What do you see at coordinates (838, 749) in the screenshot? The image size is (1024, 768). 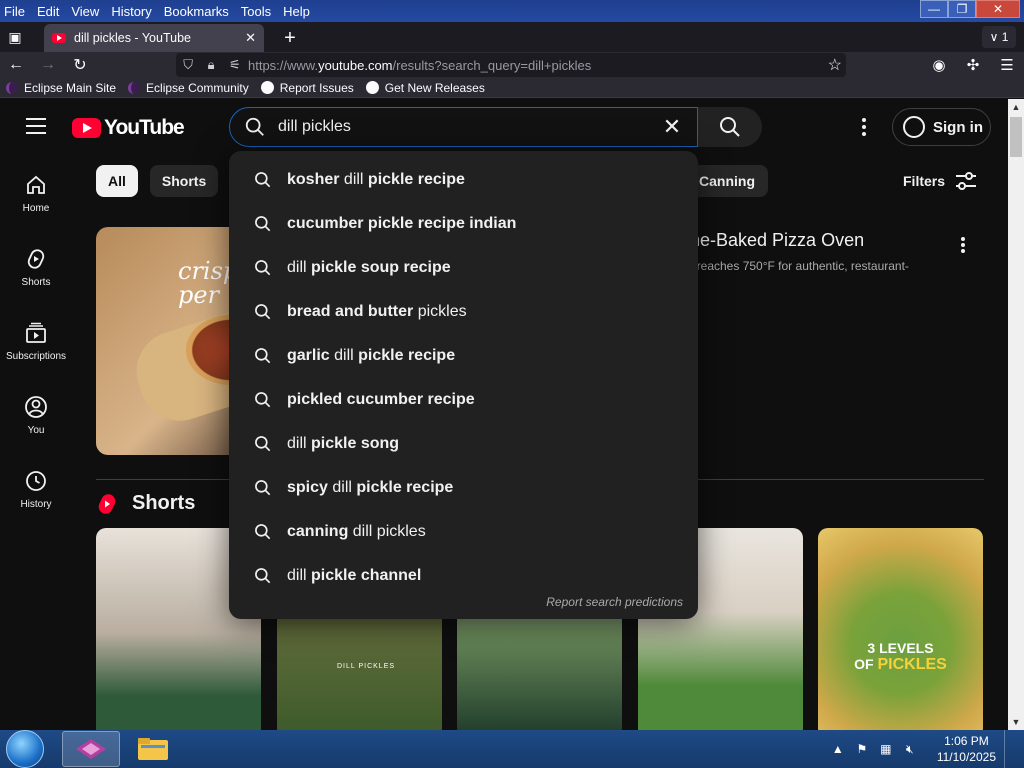 I see `show-hidden-icons-icon: ▲` at bounding box center [838, 749].